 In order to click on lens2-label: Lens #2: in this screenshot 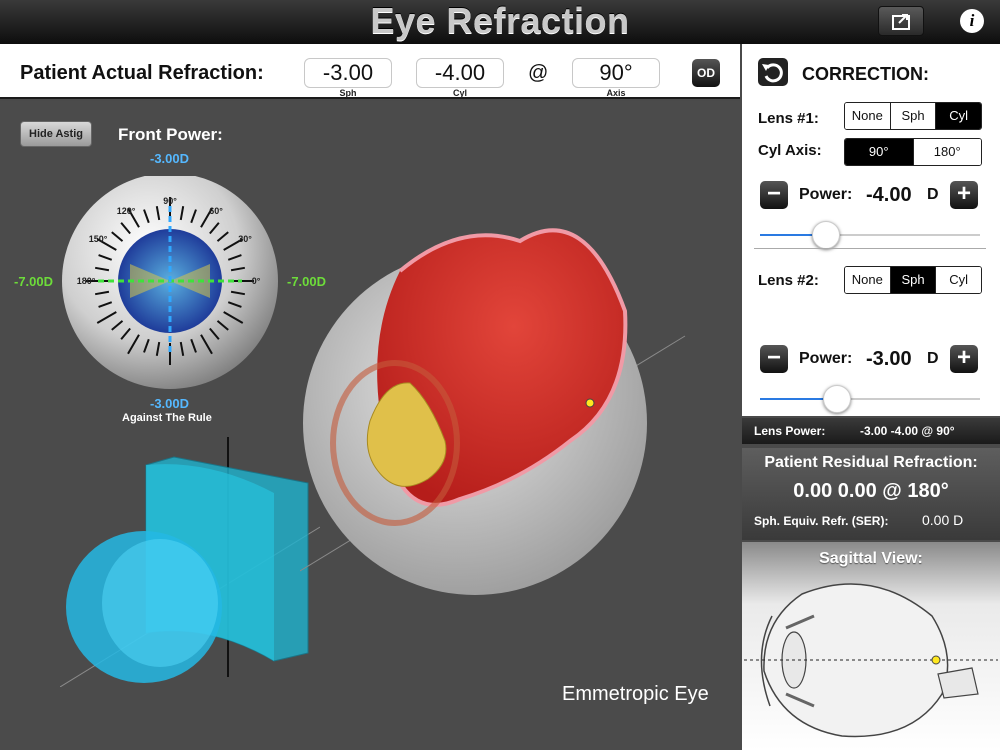, I will do `click(788, 280)`.